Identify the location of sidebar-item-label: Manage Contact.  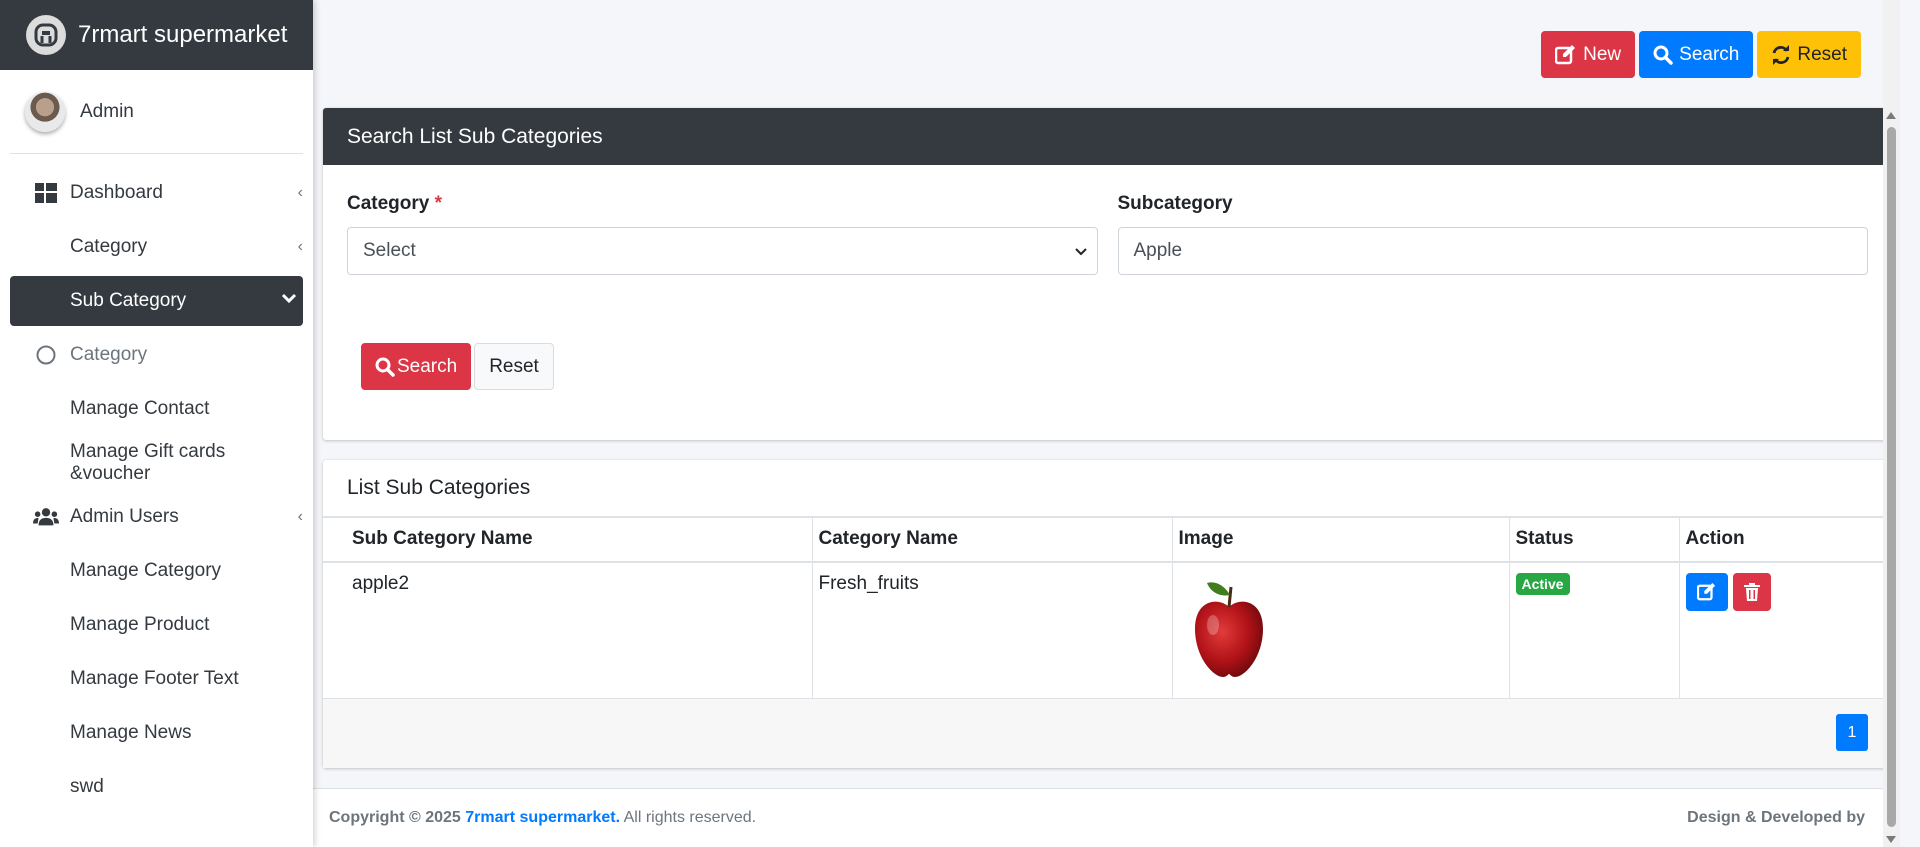
(140, 408).